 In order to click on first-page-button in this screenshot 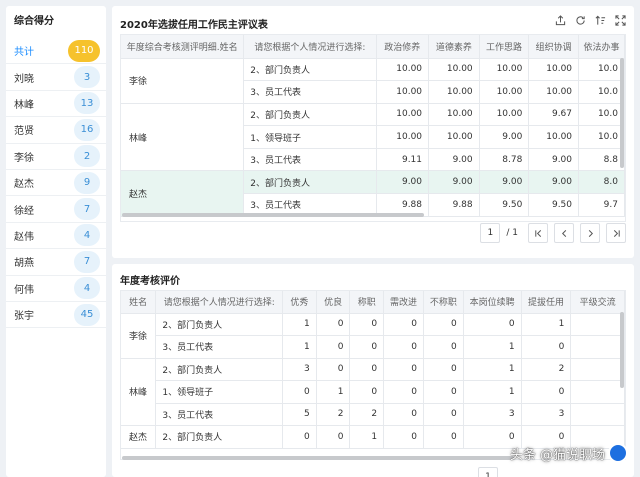, I will do `click(538, 233)`.